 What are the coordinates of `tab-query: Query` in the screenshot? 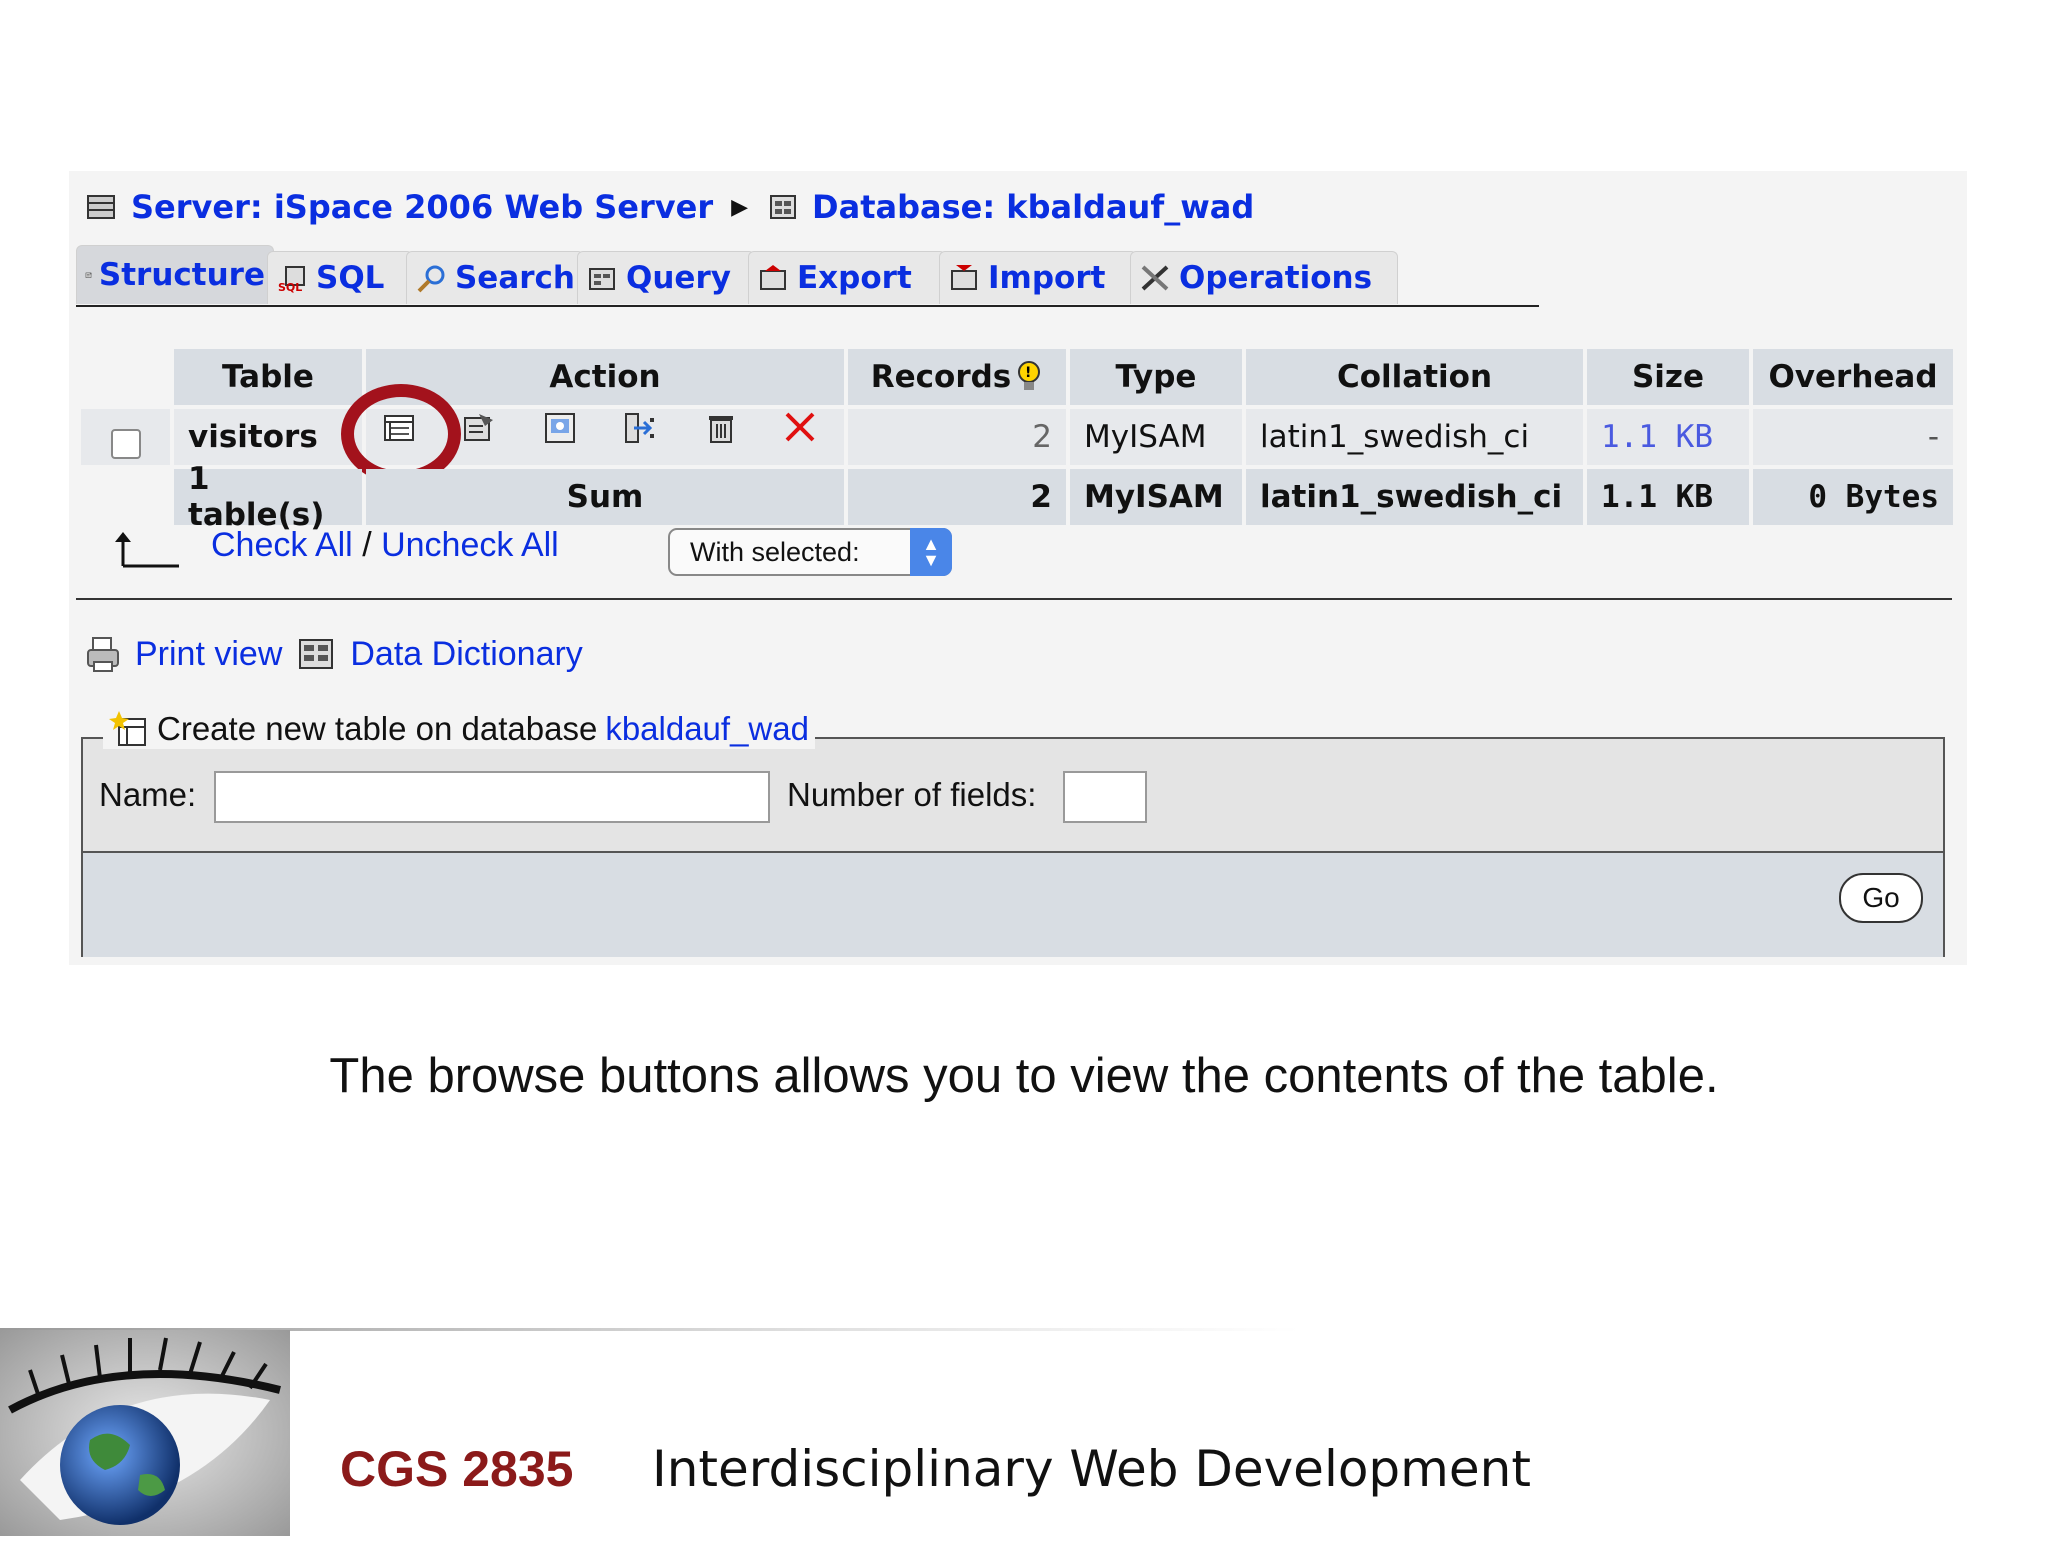 It's located at (666, 277).